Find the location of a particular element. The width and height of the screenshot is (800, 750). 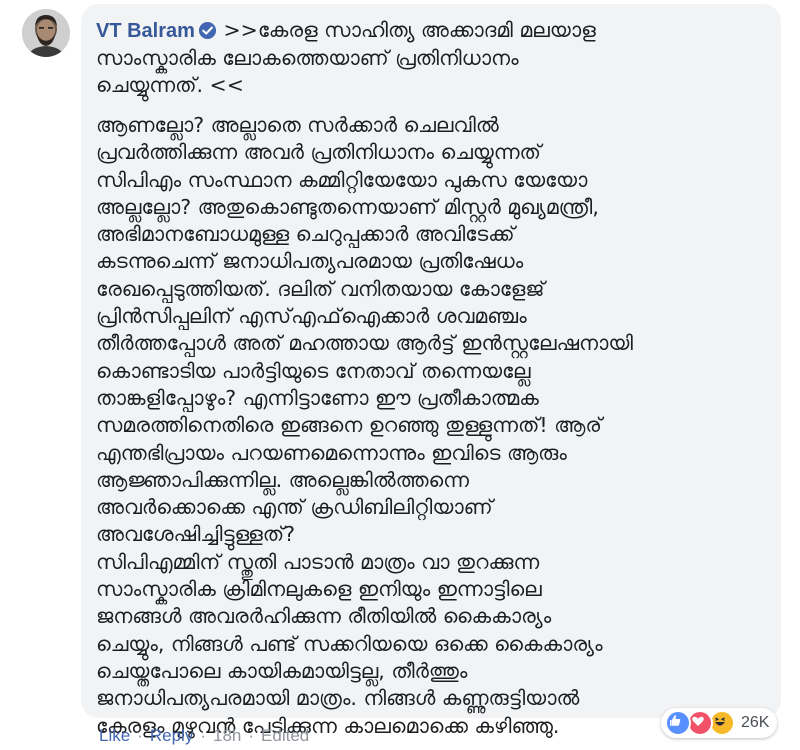

reply-button: Reply is located at coordinates (171, 736).